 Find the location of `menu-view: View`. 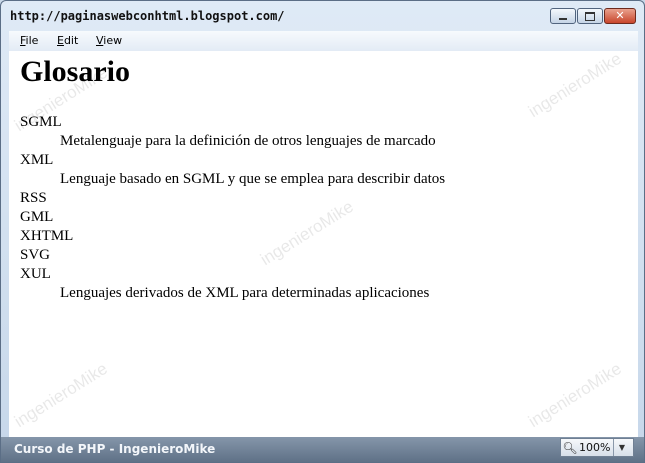

menu-view: View is located at coordinates (109, 40).